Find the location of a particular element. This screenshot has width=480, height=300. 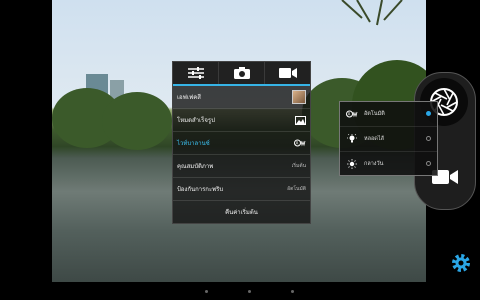

color-effect-thumbnail is located at coordinates (299, 97).